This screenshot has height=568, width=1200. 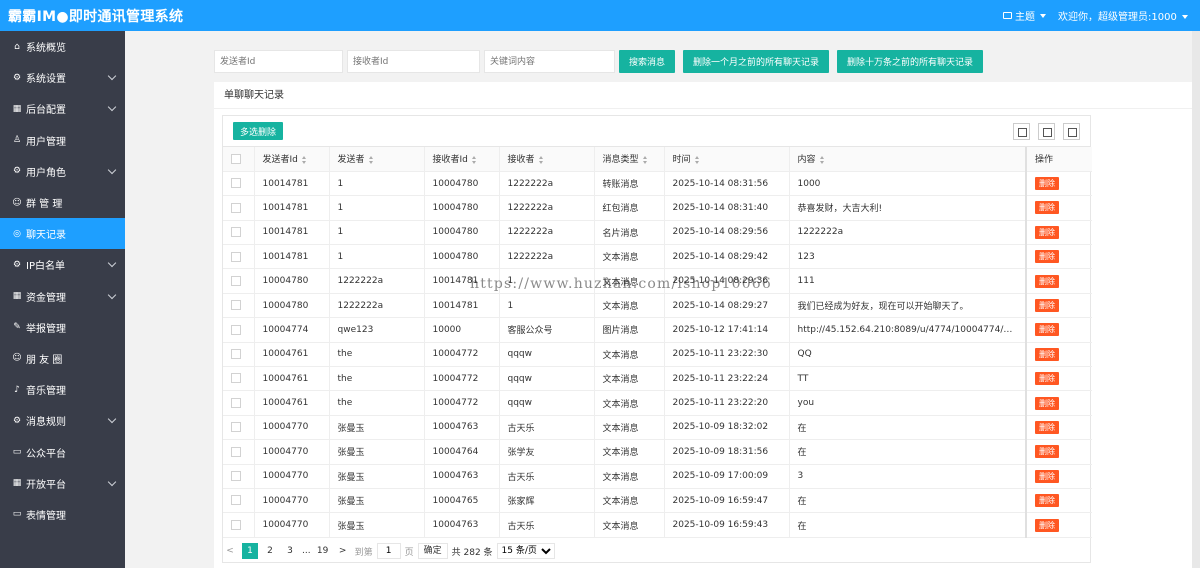 I want to click on table-cell: 张曼玉, so click(x=377, y=428).